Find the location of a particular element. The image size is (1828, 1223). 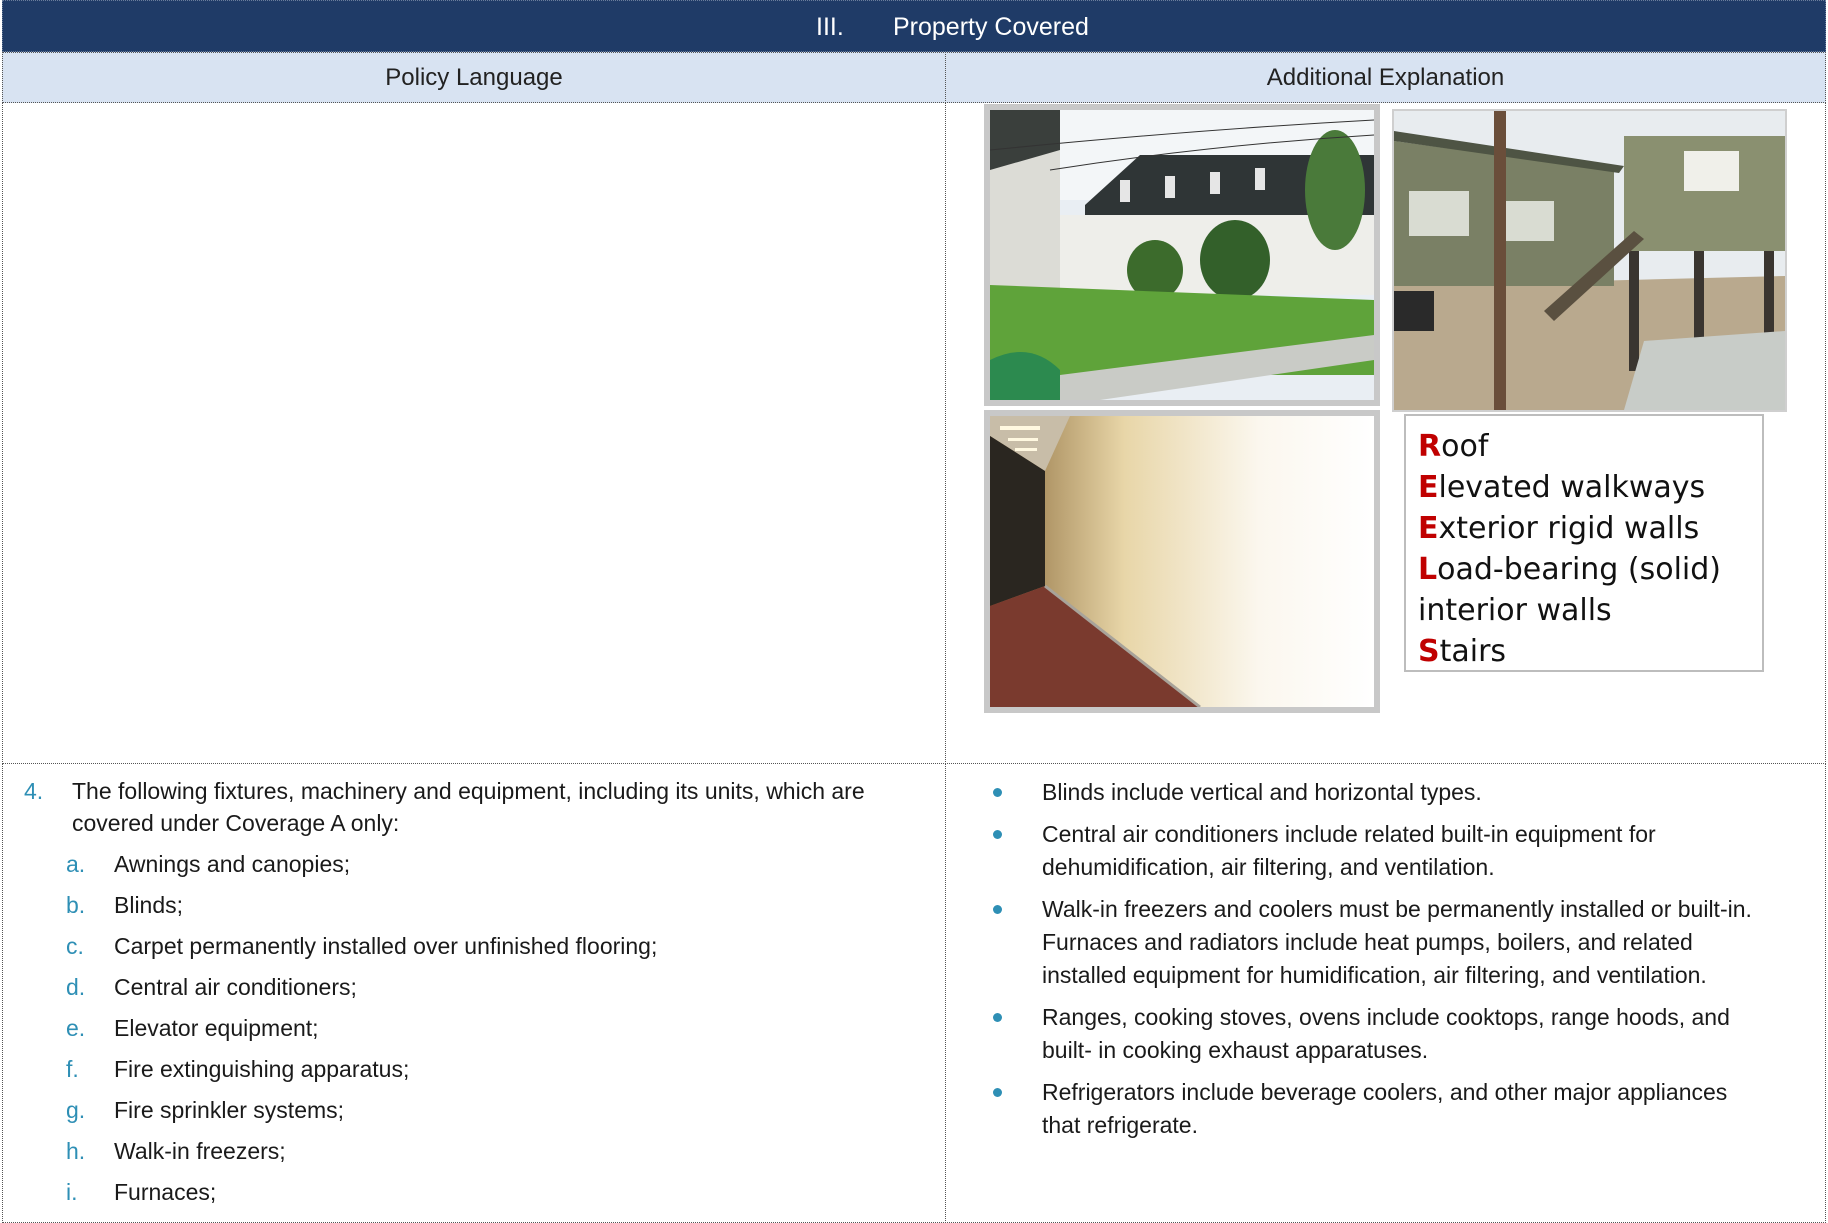

column-header-additional-explanation: Additional Explanation is located at coordinates (1385, 77).